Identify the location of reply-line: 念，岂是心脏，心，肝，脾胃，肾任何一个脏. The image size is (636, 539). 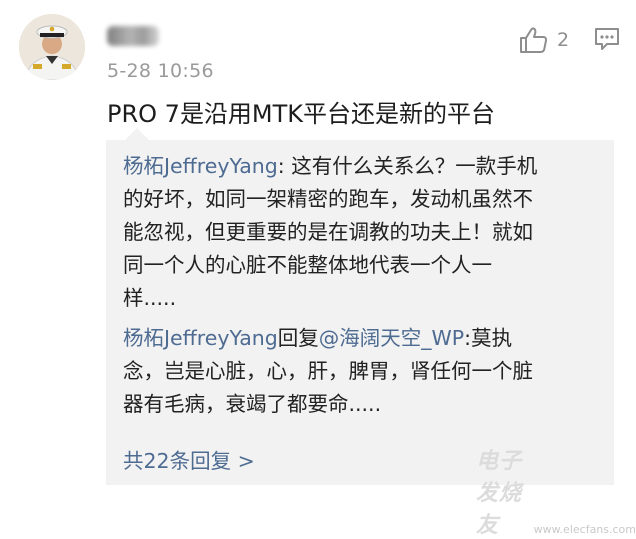
(328, 371).